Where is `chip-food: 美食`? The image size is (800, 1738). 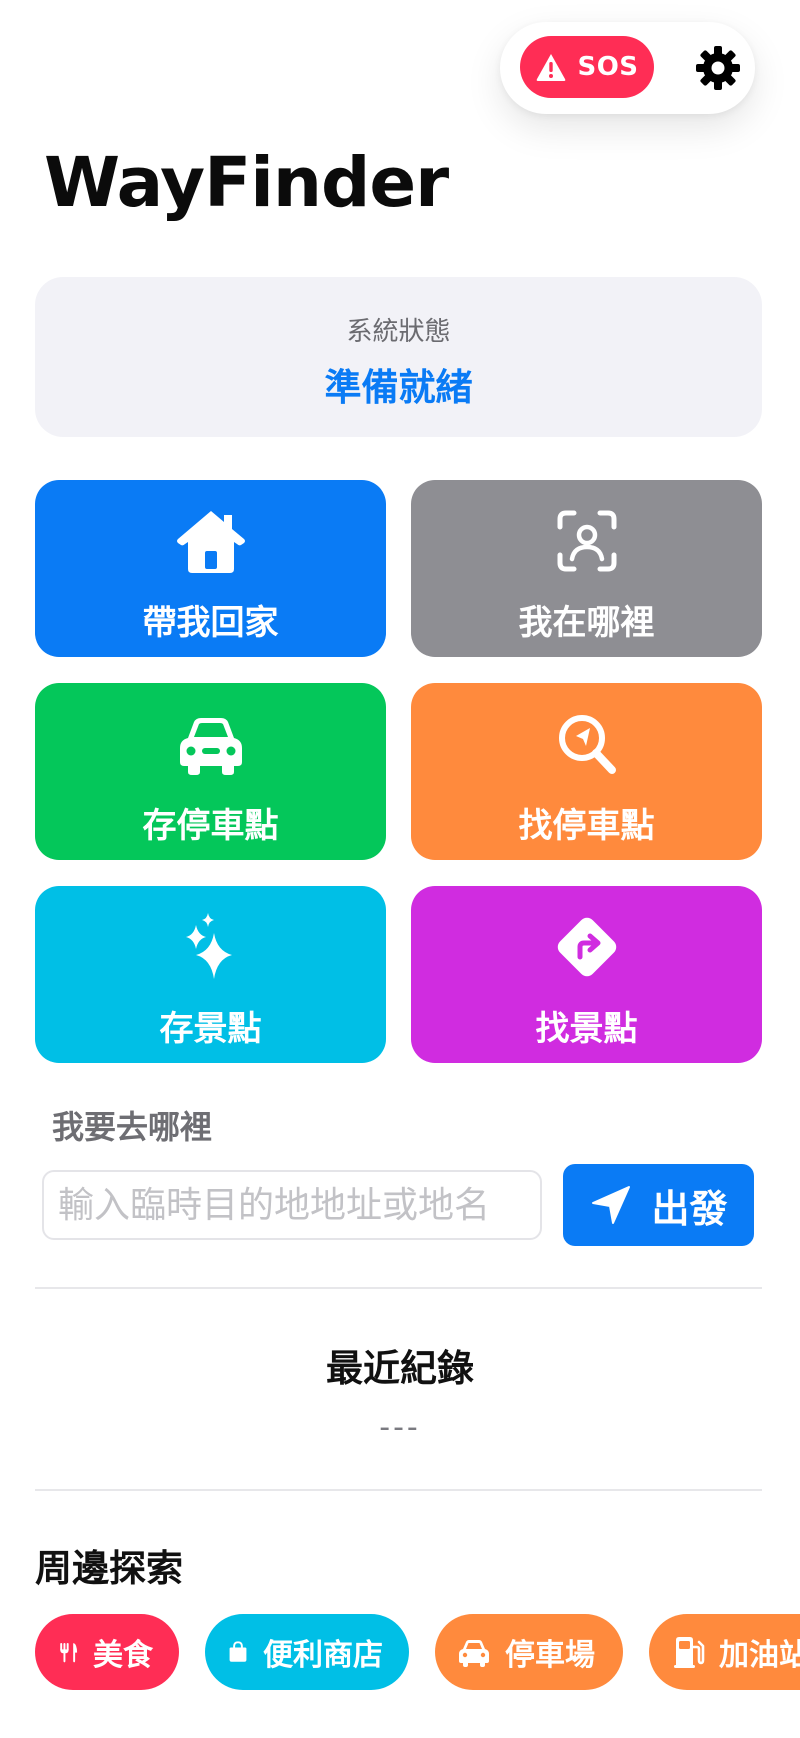 chip-food: 美食 is located at coordinates (107, 1652).